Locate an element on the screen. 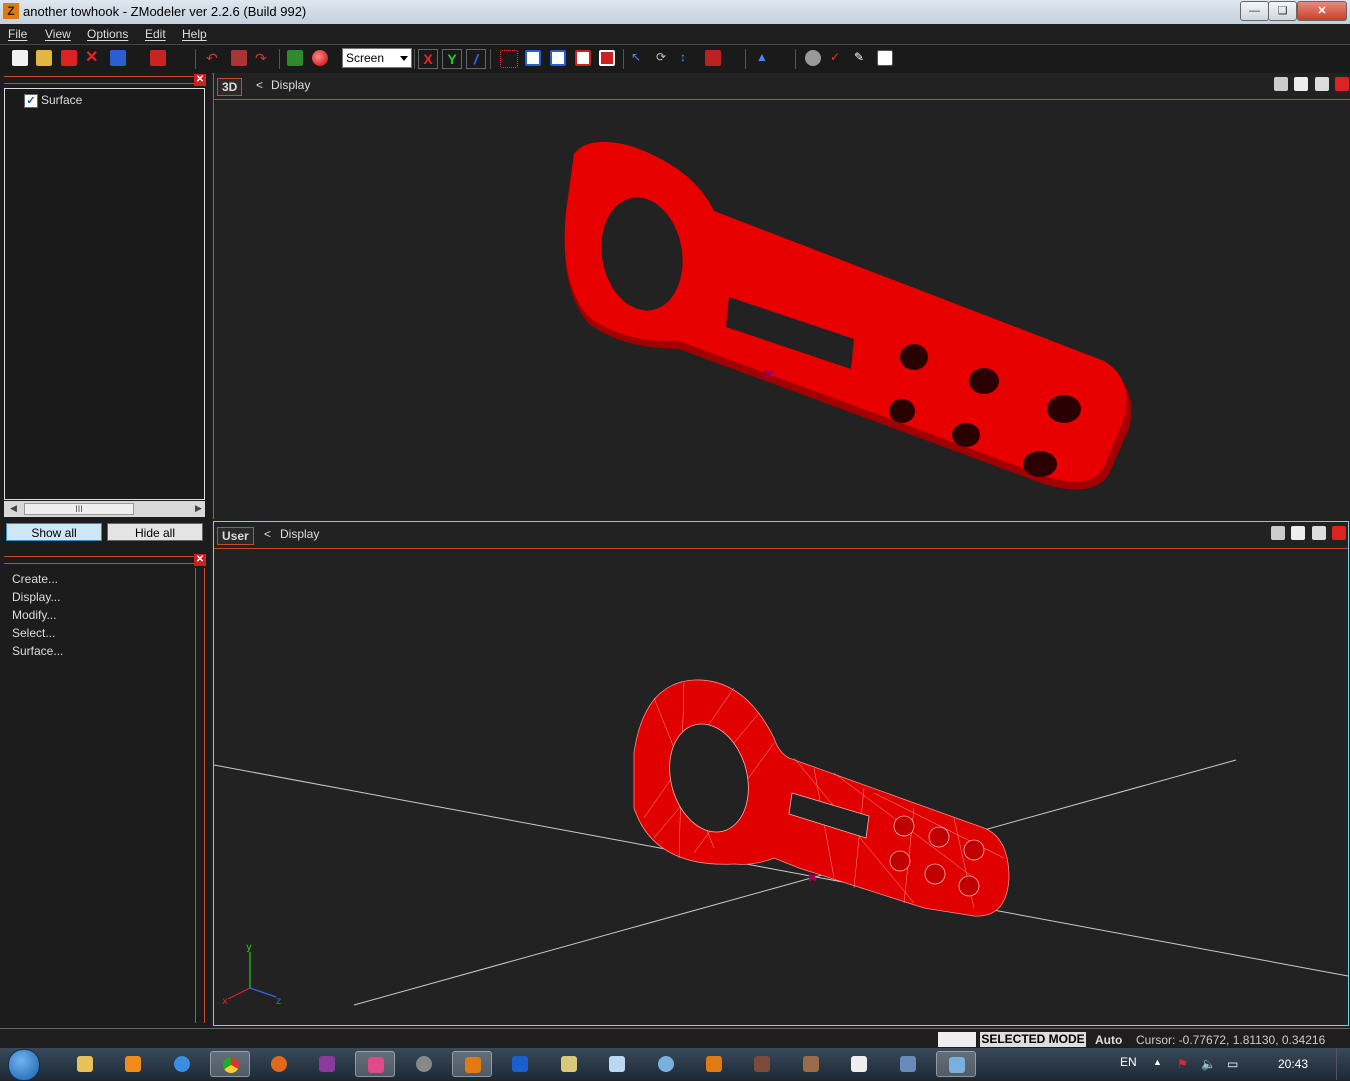 The image size is (1350, 1081). pick-icon: ✓ is located at coordinates (838, 58).